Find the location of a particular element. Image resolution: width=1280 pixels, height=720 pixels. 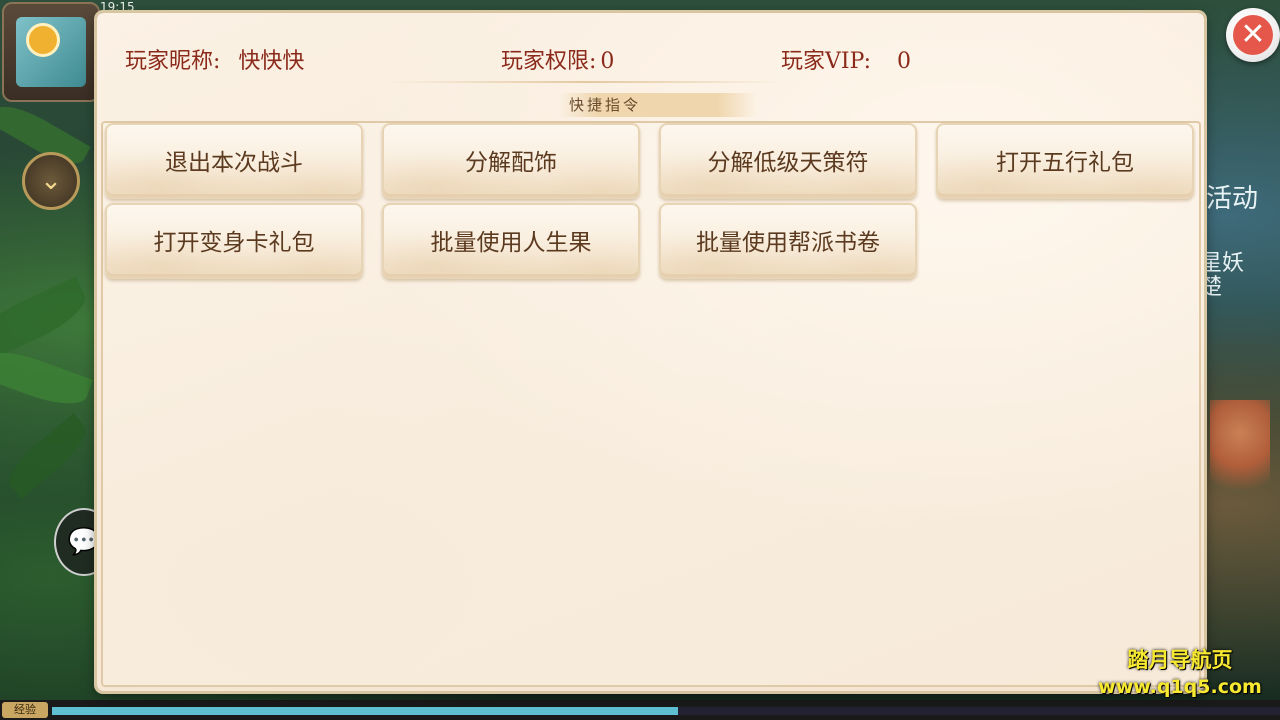

decompose-talisman-button: 分解低级天策符 is located at coordinates (788, 161).